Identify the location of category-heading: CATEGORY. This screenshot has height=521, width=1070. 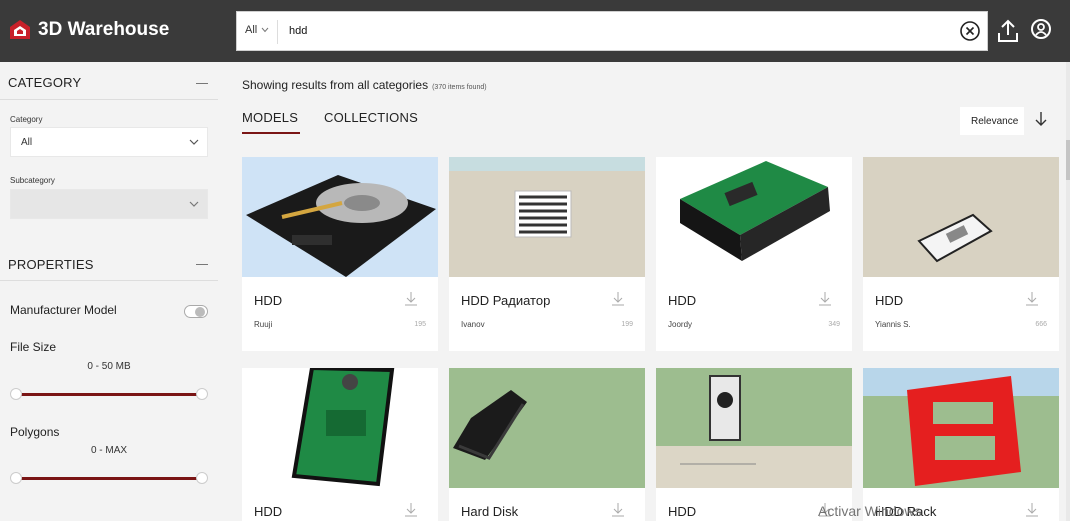
(45, 82).